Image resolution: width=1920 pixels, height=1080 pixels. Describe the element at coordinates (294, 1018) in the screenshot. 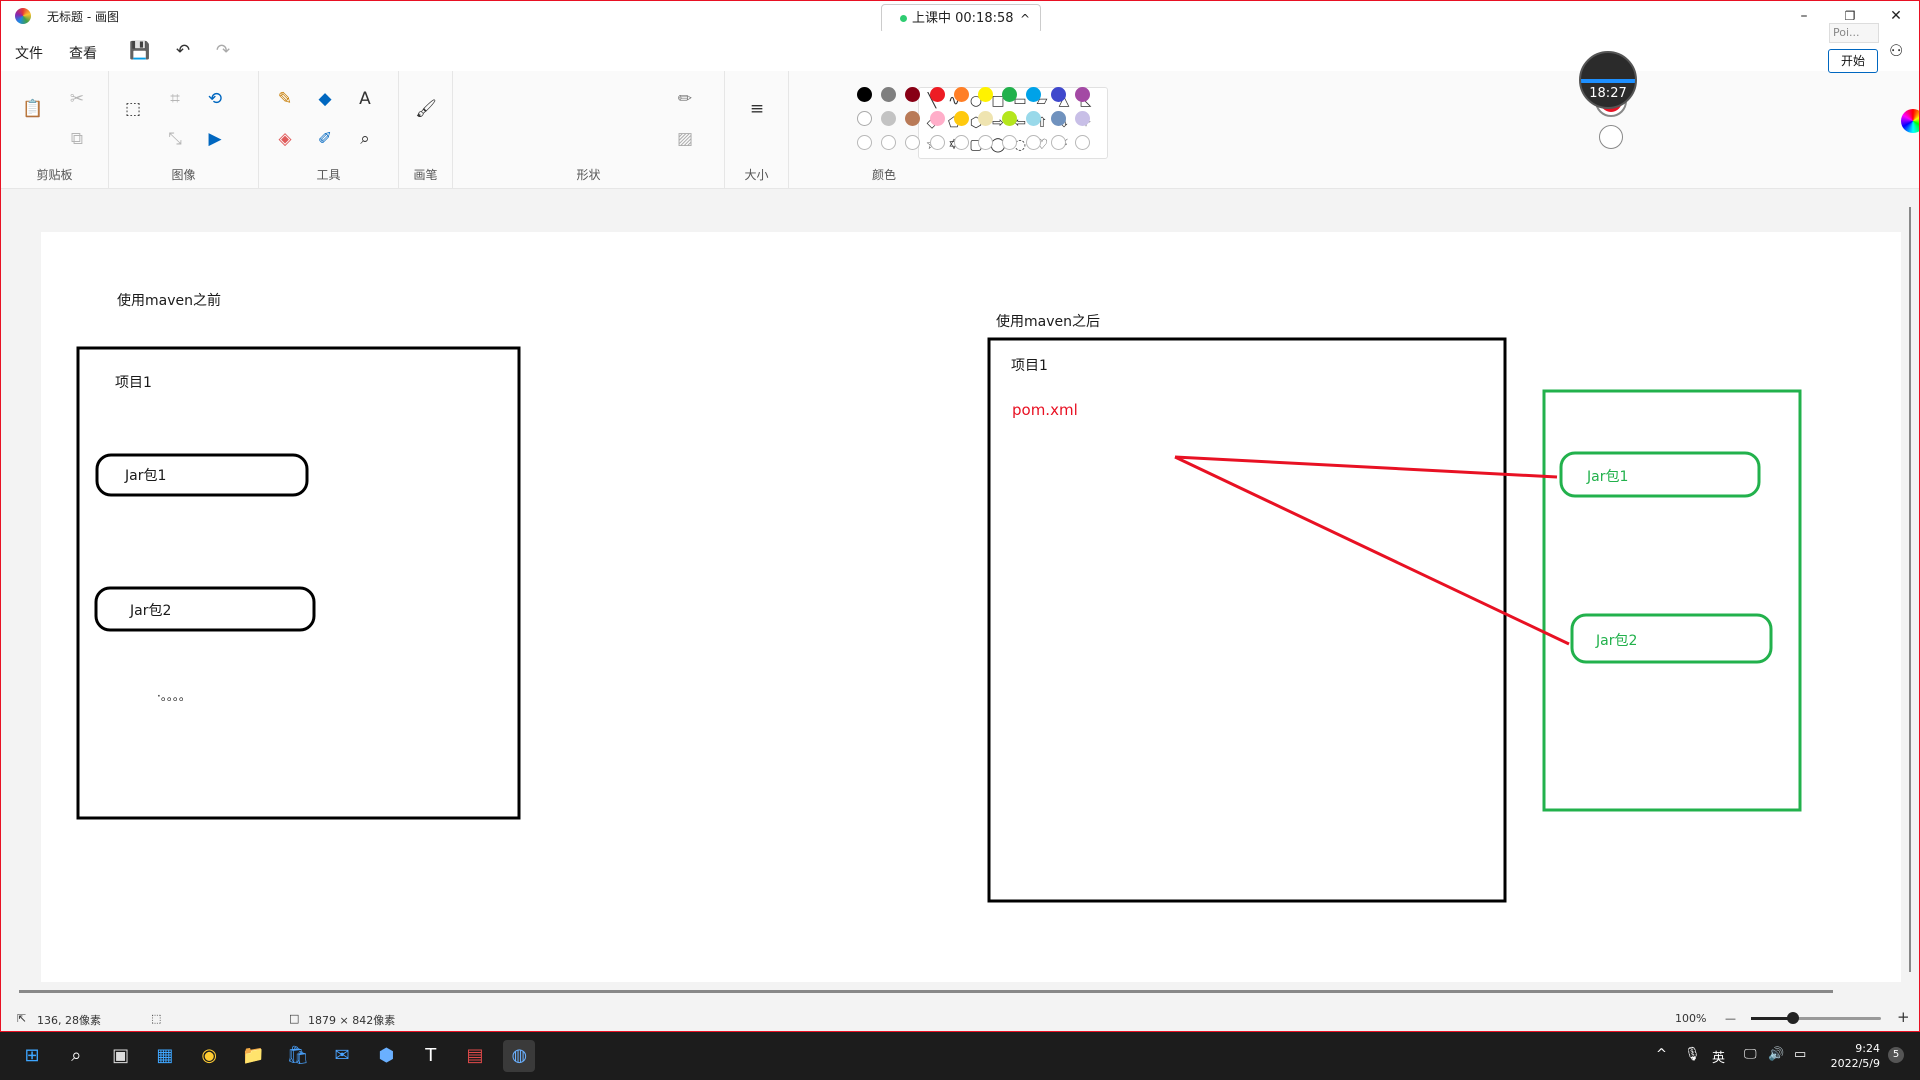

I see `canvas-size-icon: □` at that location.